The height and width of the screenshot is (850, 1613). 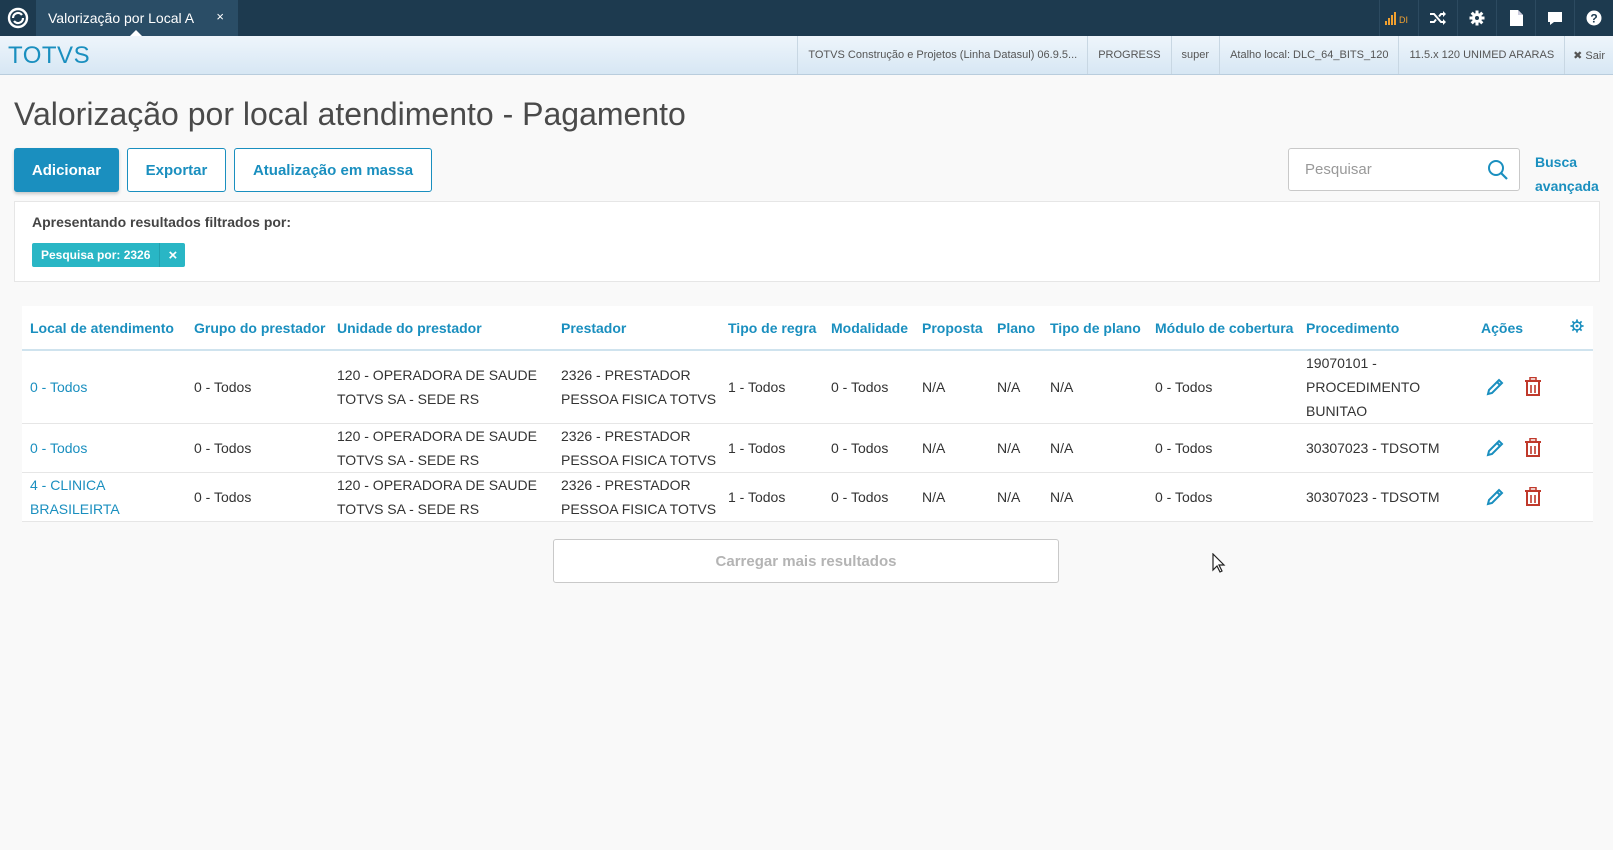 I want to click on info-user: super, so click(x=1195, y=55).